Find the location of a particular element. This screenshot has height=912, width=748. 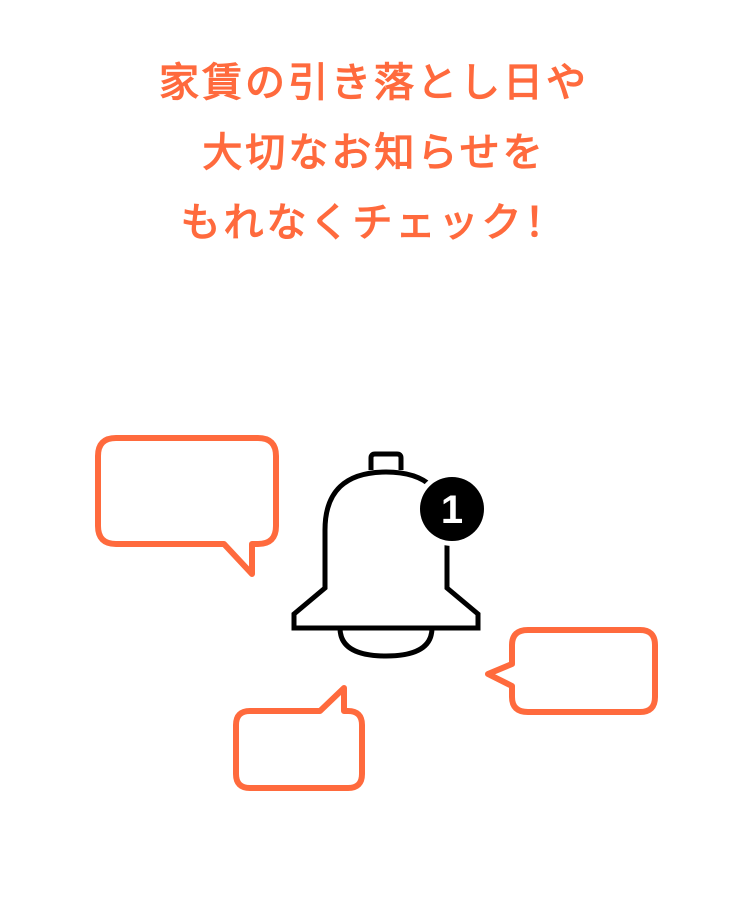

notification-badge: 1 is located at coordinates (452, 509).